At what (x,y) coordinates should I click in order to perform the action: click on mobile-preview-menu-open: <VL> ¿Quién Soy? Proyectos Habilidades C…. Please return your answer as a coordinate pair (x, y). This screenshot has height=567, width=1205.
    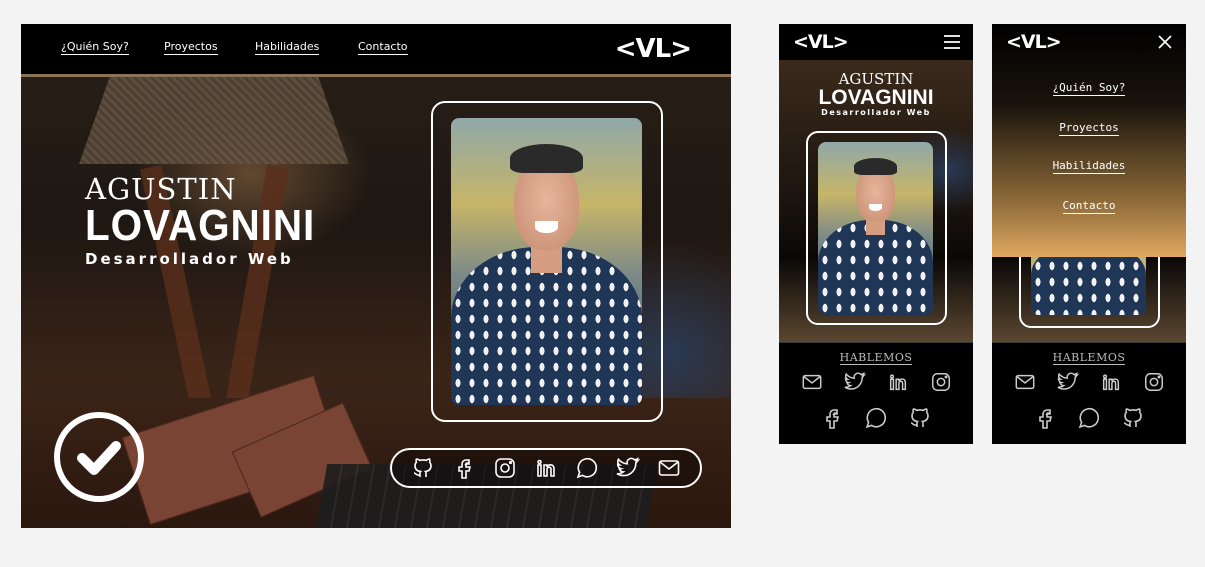
    Looking at the image, I should click on (1089, 234).